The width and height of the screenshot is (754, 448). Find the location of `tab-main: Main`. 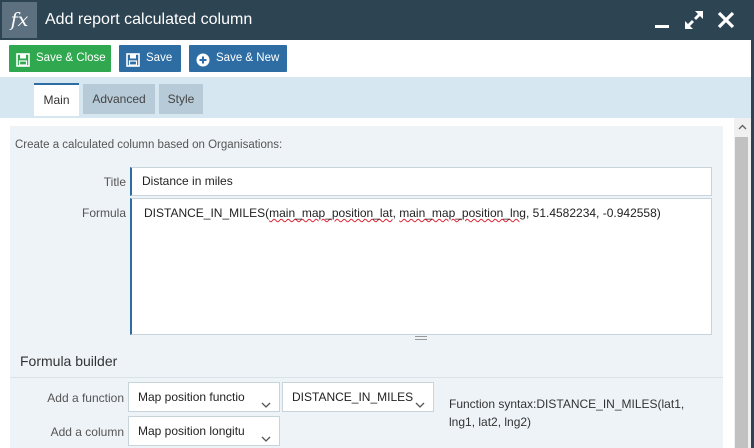

tab-main: Main is located at coordinates (56, 99).